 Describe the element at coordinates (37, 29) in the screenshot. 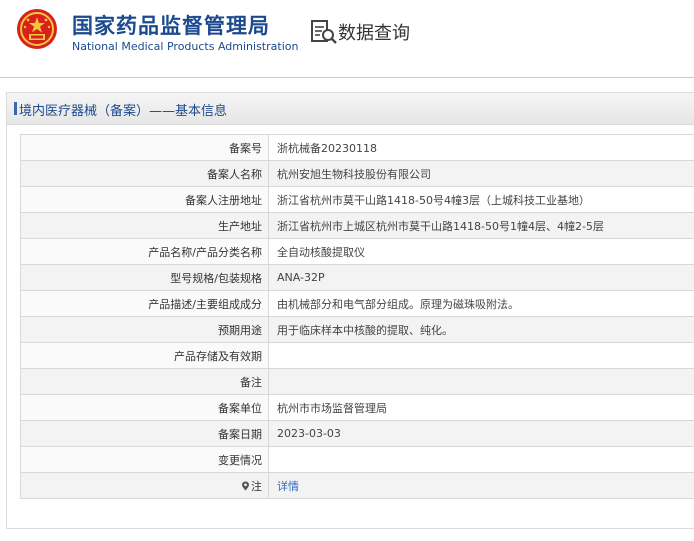

I see `national-emblem-icon` at that location.